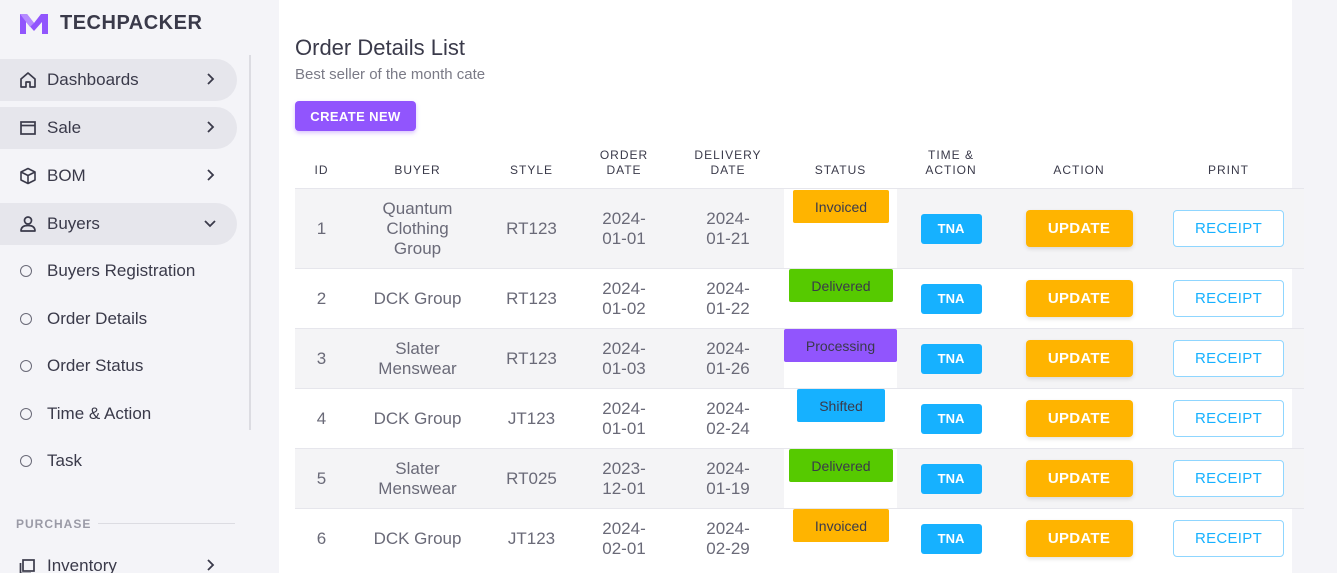 This screenshot has width=1337, height=573. Describe the element at coordinates (728, 538) in the screenshot. I see `cell-delivery-date: 2024-02-29` at that location.